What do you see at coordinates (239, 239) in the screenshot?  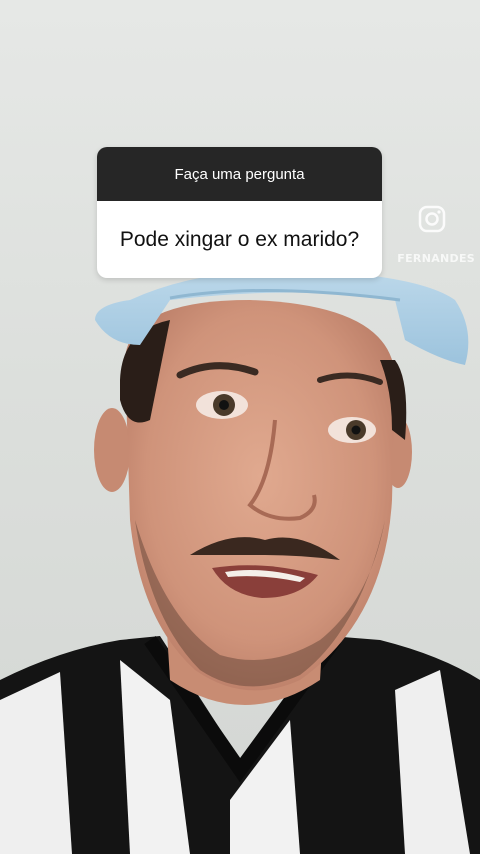 I see `question-text: Pode xingar o ex marido?` at bounding box center [239, 239].